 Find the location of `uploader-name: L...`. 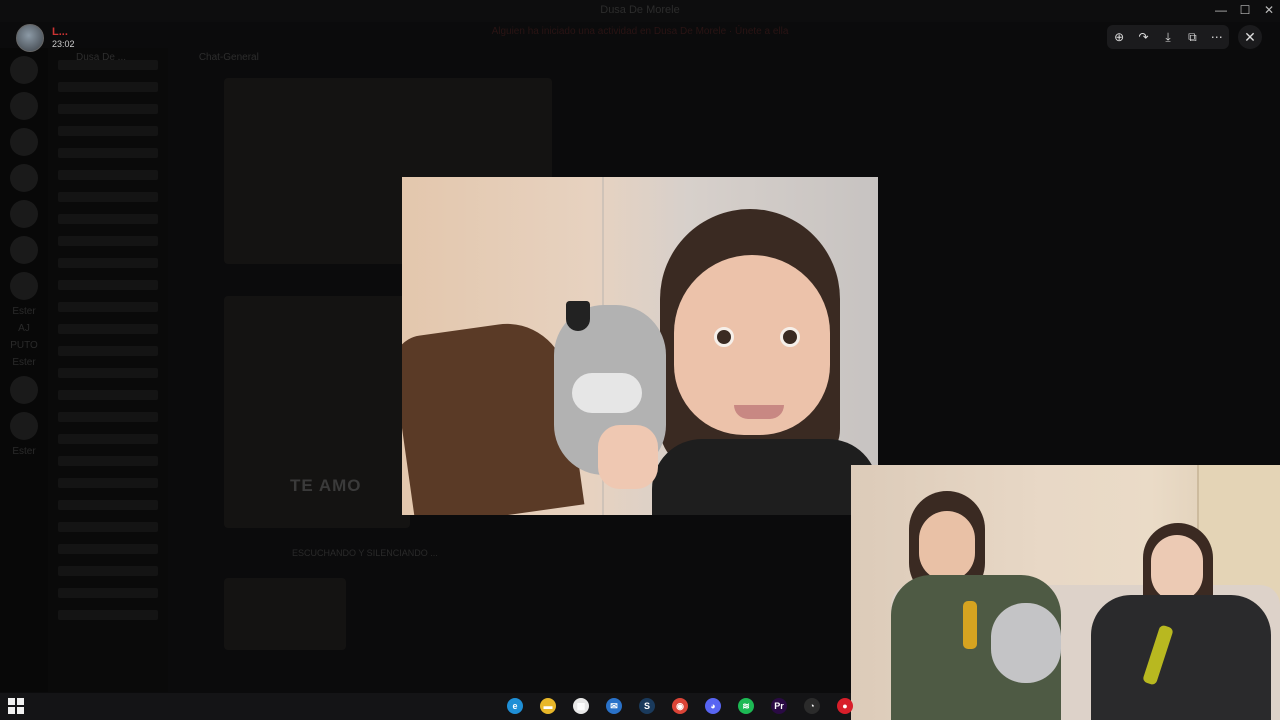

uploader-name: L... is located at coordinates (63, 32).